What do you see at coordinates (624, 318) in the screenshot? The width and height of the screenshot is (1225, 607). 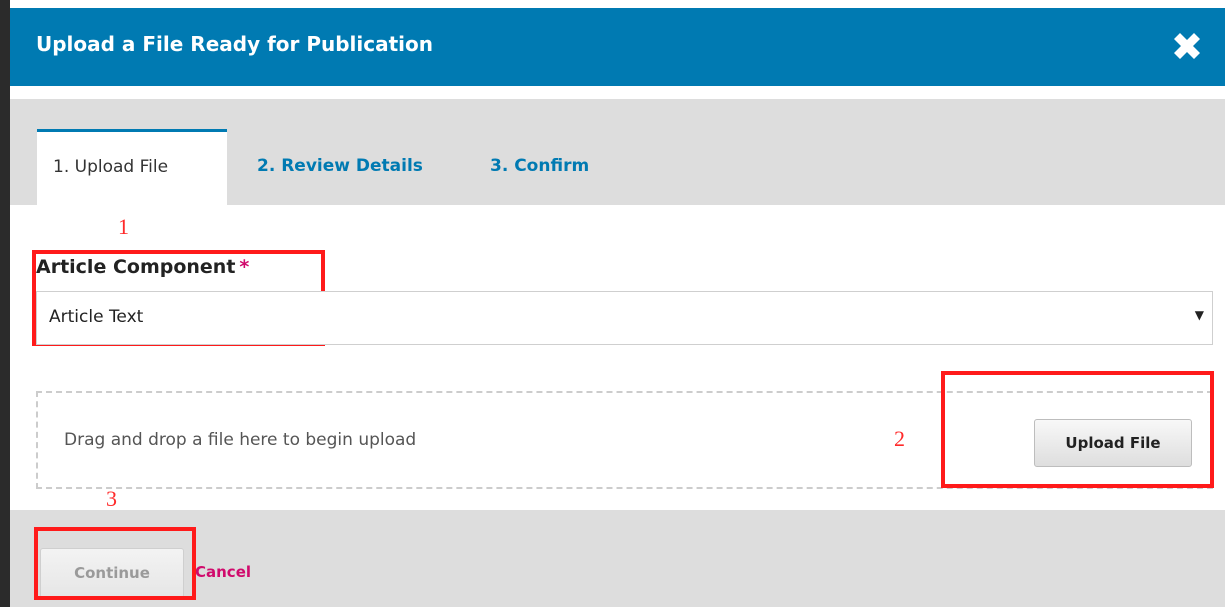 I see `article-component-select: Article Text ▼` at bounding box center [624, 318].